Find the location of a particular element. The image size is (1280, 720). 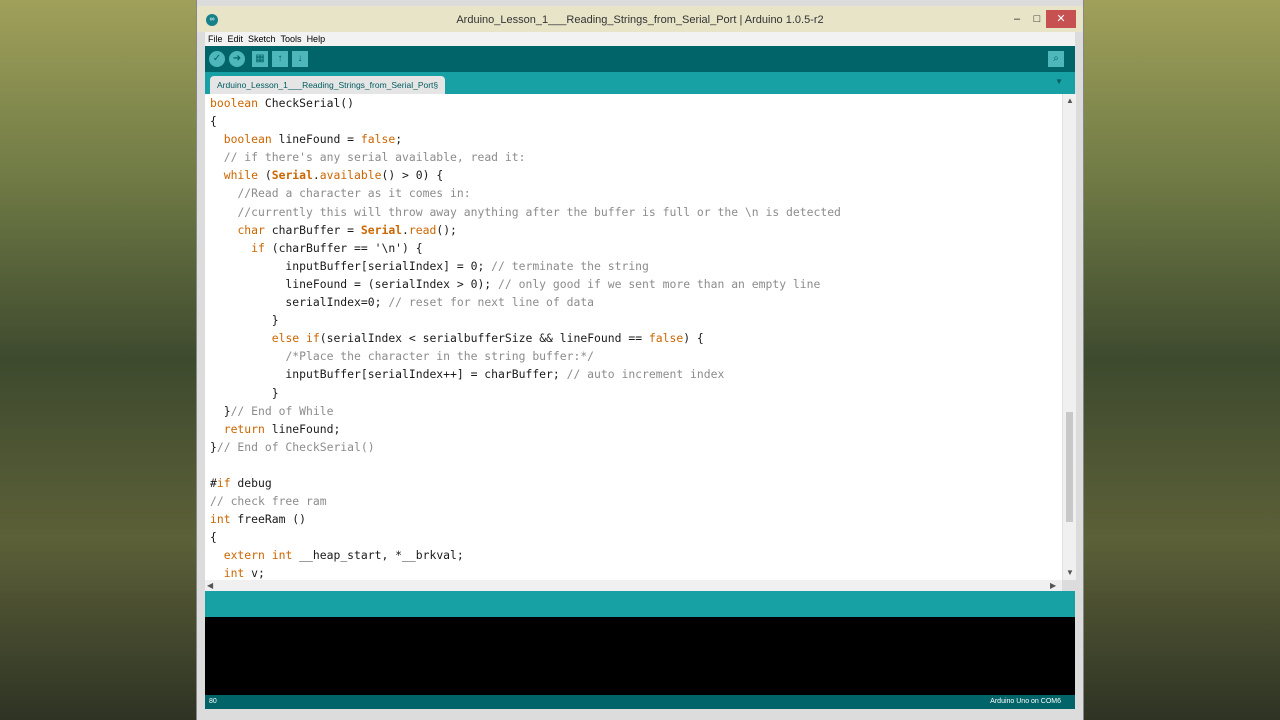

status-bar: 80 Arduino Uno on COM6 is located at coordinates (640, 702).